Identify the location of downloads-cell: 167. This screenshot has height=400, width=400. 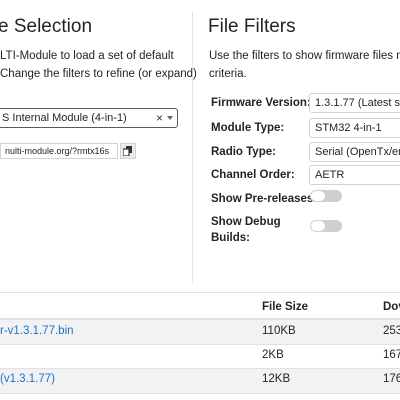
(391, 355).